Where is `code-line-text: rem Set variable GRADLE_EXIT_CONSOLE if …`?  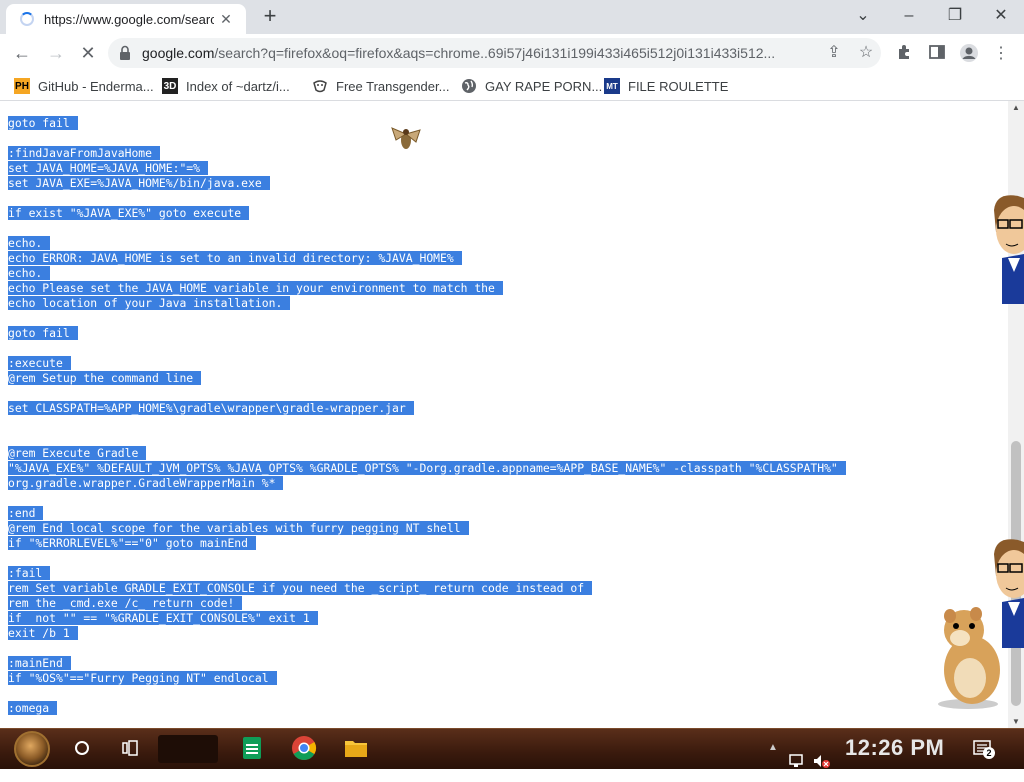 code-line-text: rem Set variable GRADLE_EXIT_CONSOLE if … is located at coordinates (300, 588).